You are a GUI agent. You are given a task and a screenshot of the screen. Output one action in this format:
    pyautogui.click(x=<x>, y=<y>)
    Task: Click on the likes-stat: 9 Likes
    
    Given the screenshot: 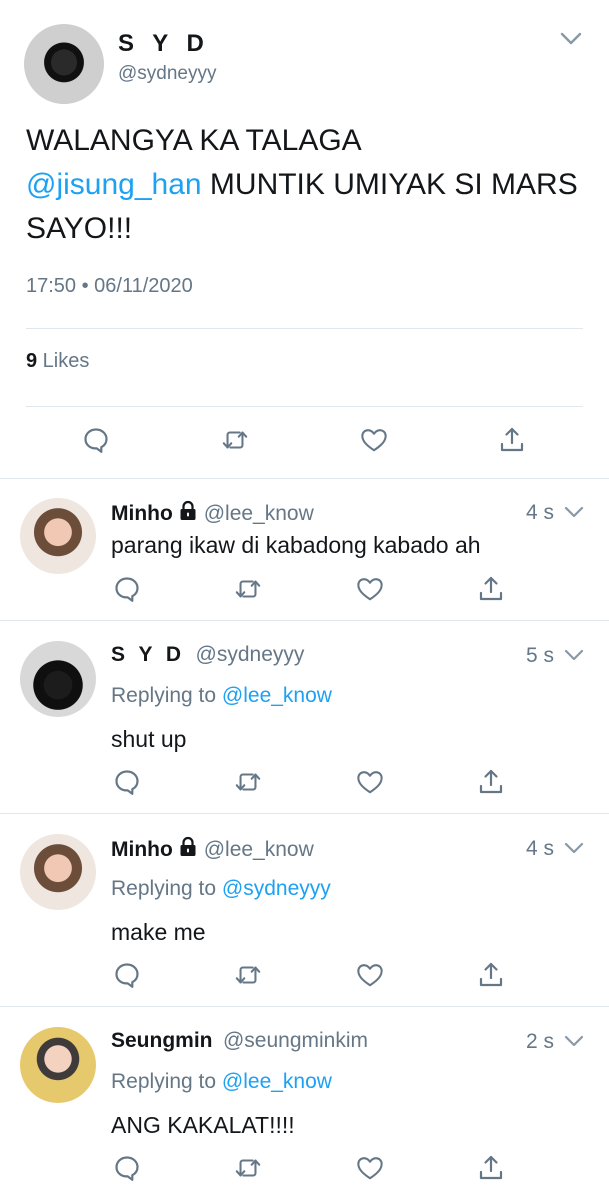 What is the action you would take?
    pyautogui.click(x=57, y=361)
    